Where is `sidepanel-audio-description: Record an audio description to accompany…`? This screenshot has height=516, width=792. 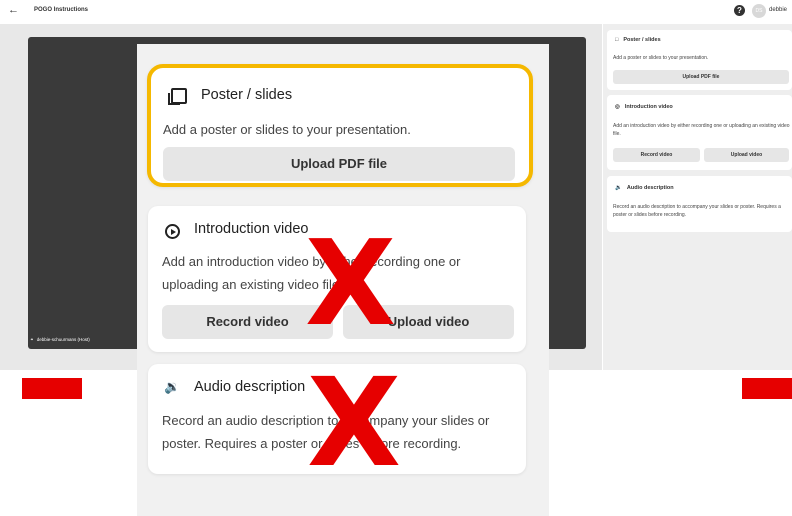 sidepanel-audio-description: Record an audio description to accompany… is located at coordinates (697, 211).